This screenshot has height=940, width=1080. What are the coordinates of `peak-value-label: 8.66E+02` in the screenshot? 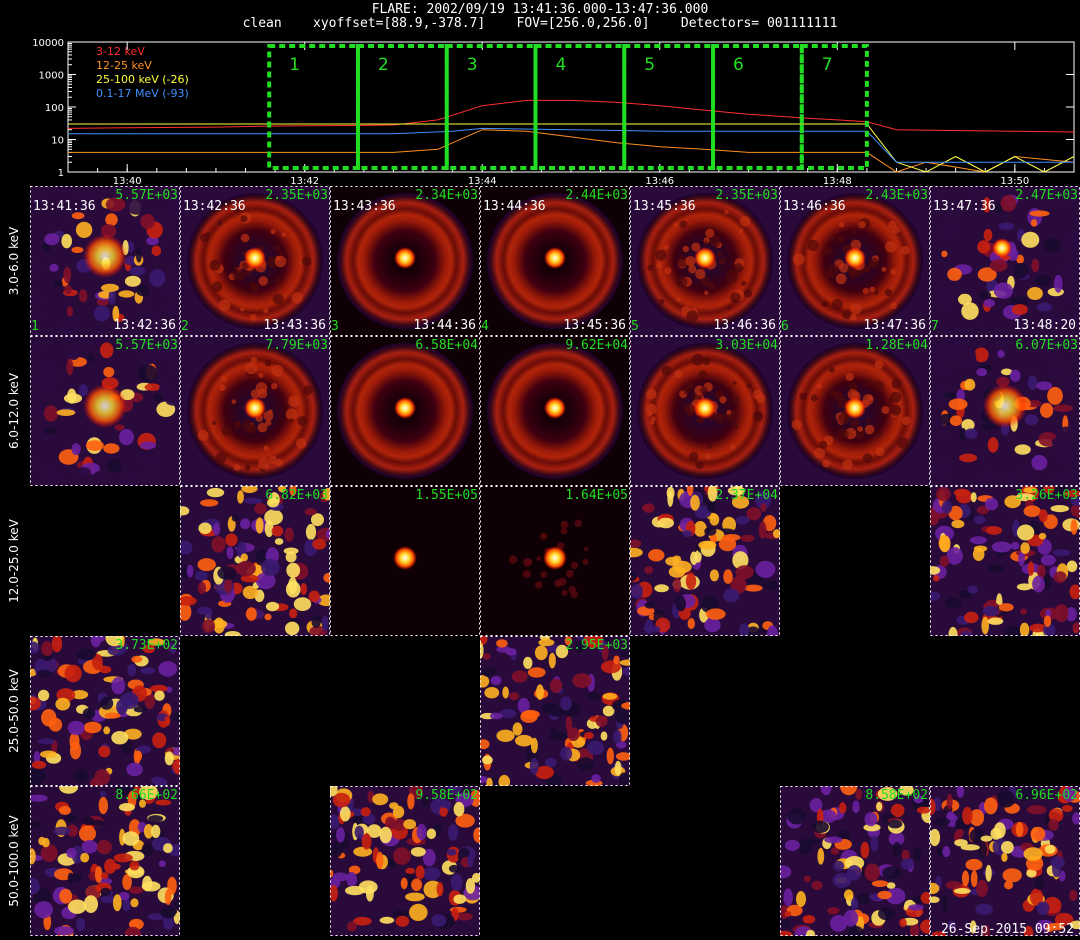 It's located at (146, 795).